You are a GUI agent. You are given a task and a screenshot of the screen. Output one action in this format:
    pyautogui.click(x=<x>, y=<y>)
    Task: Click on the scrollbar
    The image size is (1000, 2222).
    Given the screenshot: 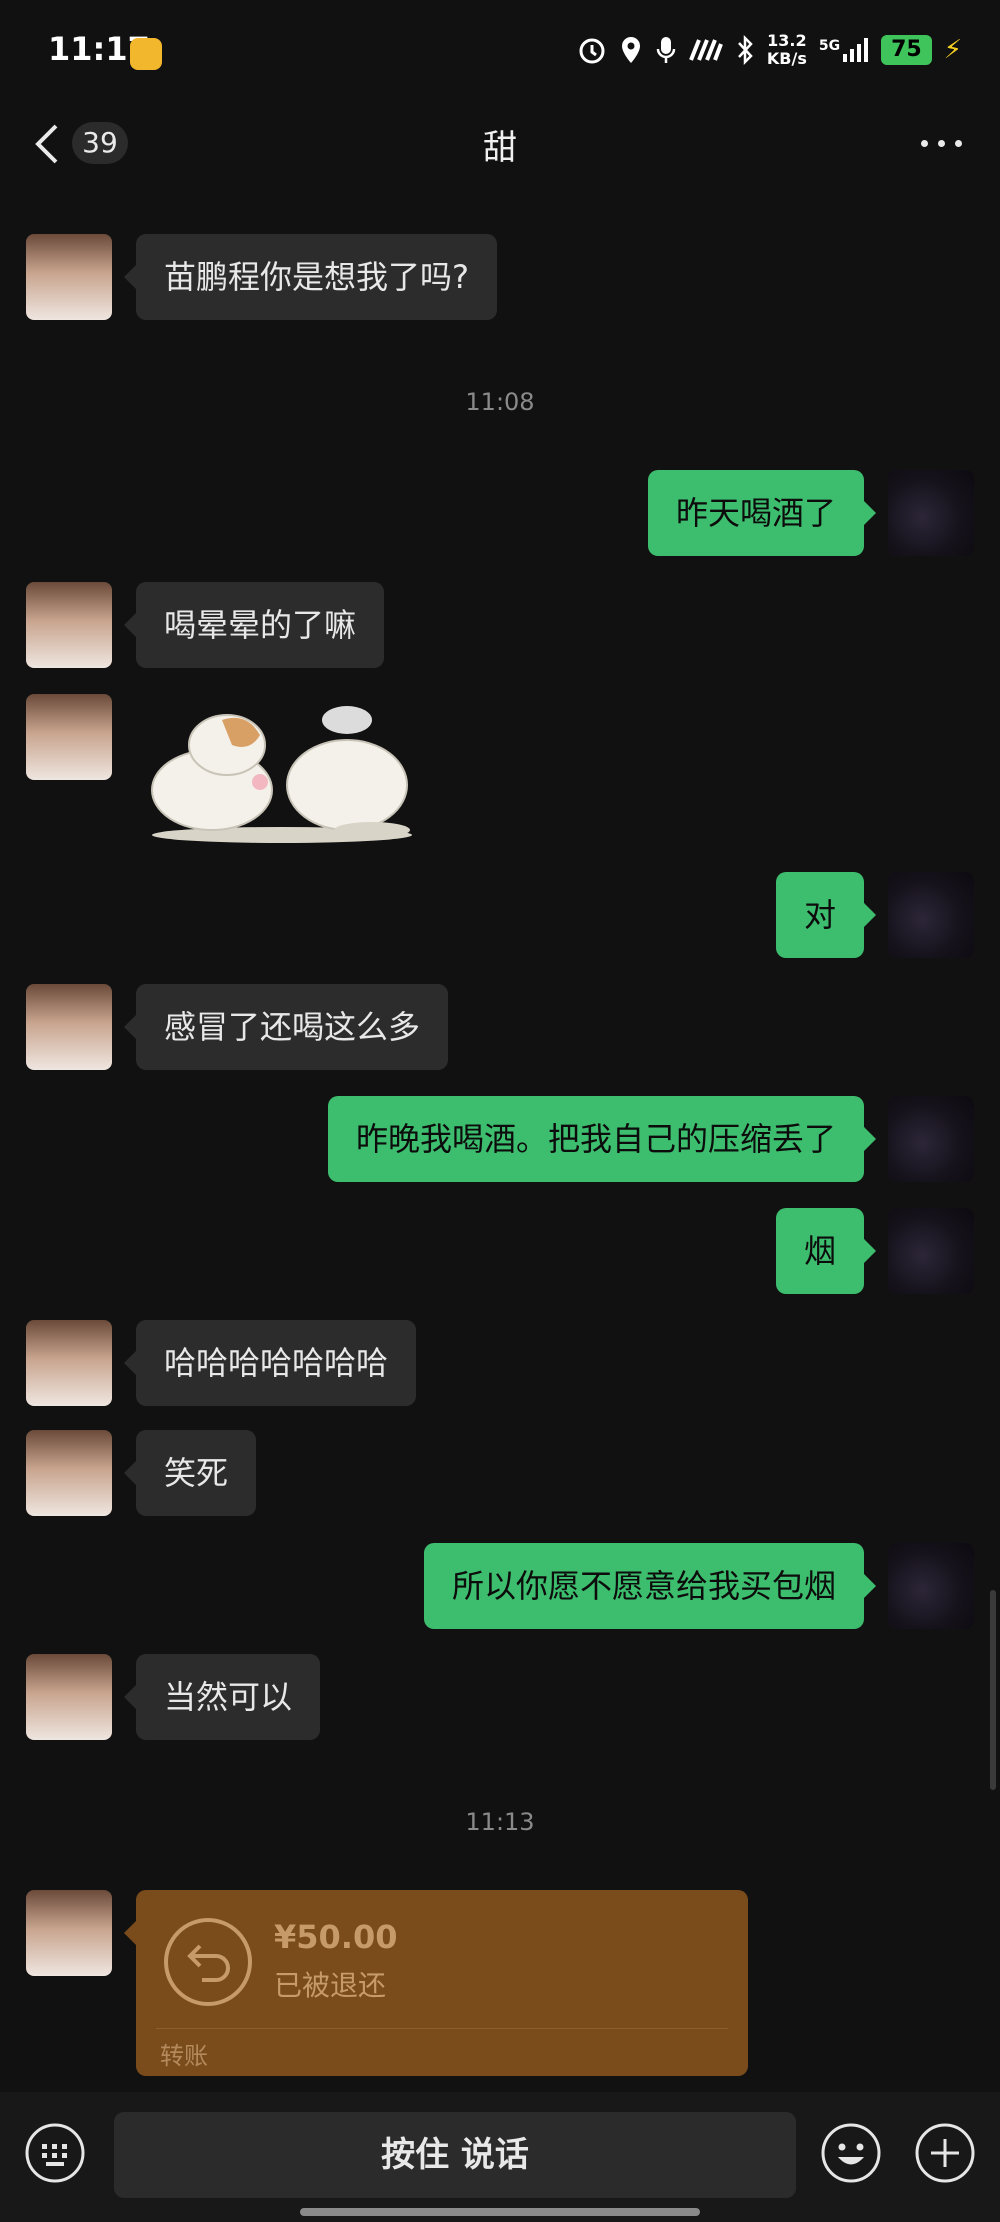 What is the action you would take?
    pyautogui.click(x=993, y=1690)
    